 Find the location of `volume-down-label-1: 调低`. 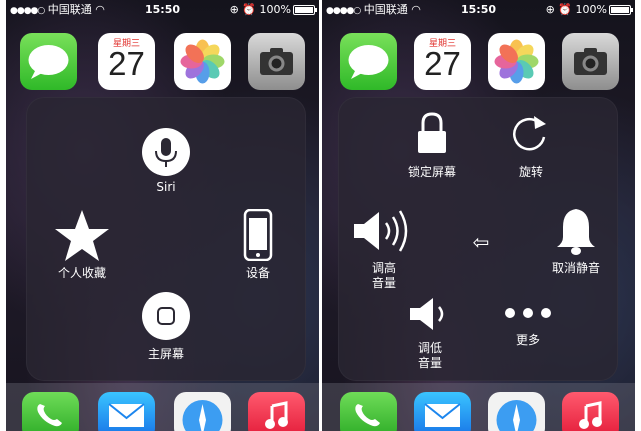

volume-down-label-1: 调低 is located at coordinates (429, 348).